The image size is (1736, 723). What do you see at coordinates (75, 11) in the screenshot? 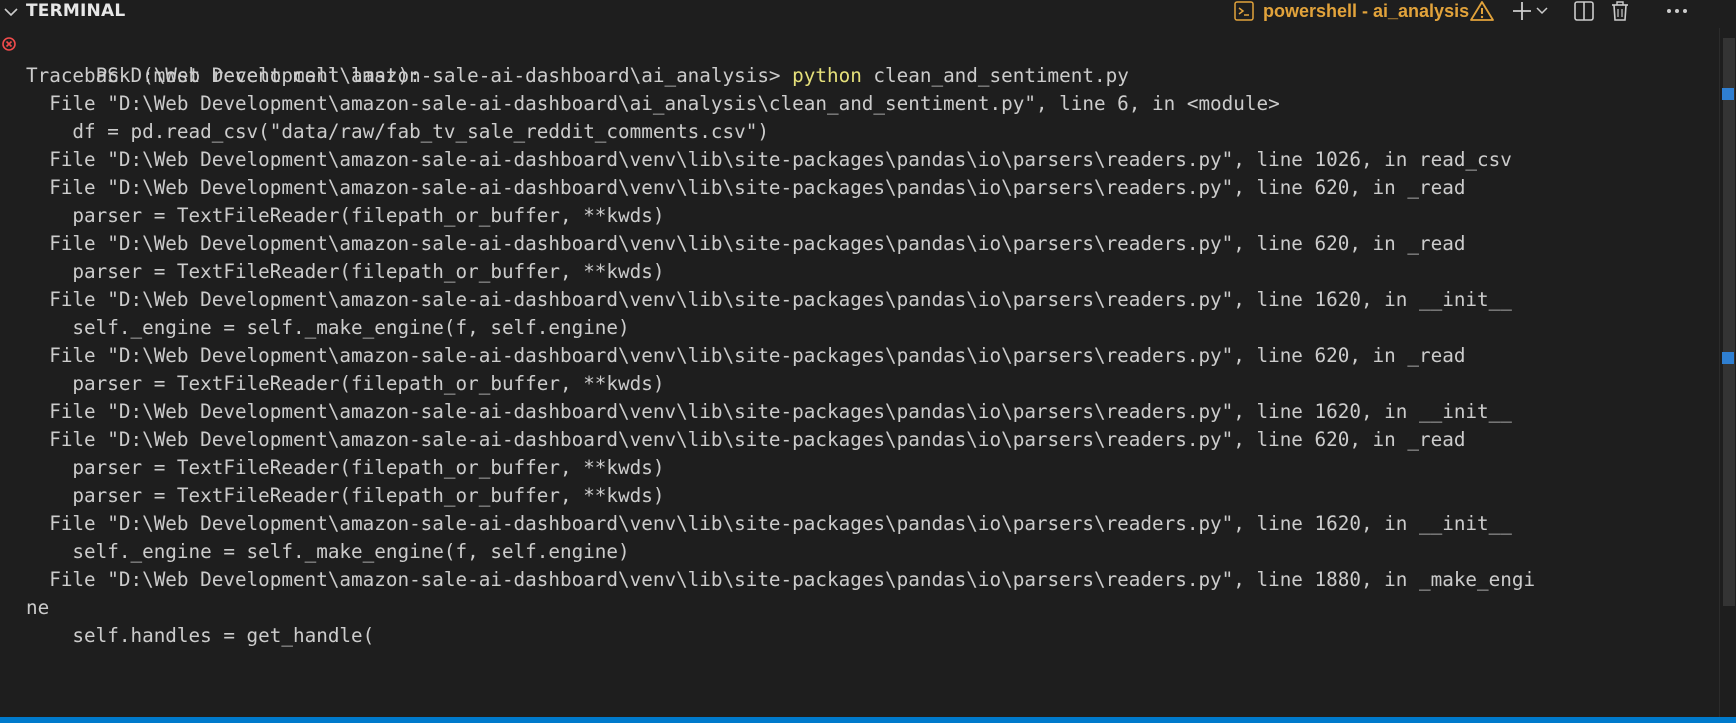
I see `panel-title: TERMINAL` at bounding box center [75, 11].